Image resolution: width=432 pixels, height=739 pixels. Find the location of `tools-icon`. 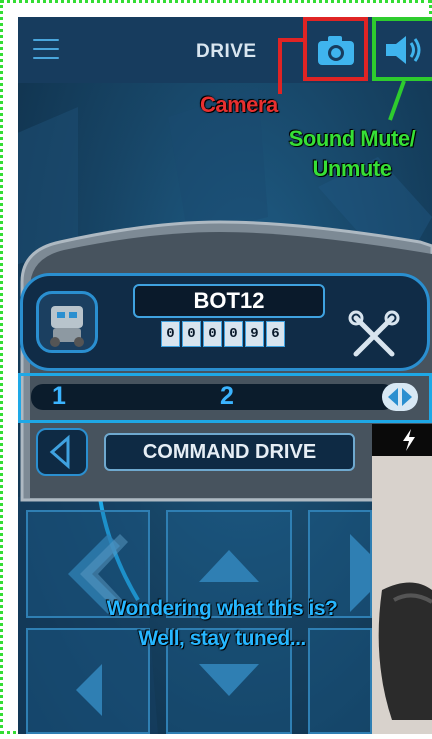

tools-icon is located at coordinates (374, 333).